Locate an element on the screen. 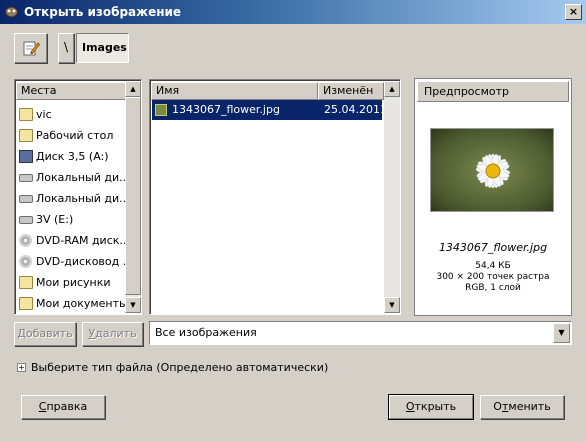 Image resolution: width=586 pixels, height=442 pixels. help-button: Справка is located at coordinates (63, 407).